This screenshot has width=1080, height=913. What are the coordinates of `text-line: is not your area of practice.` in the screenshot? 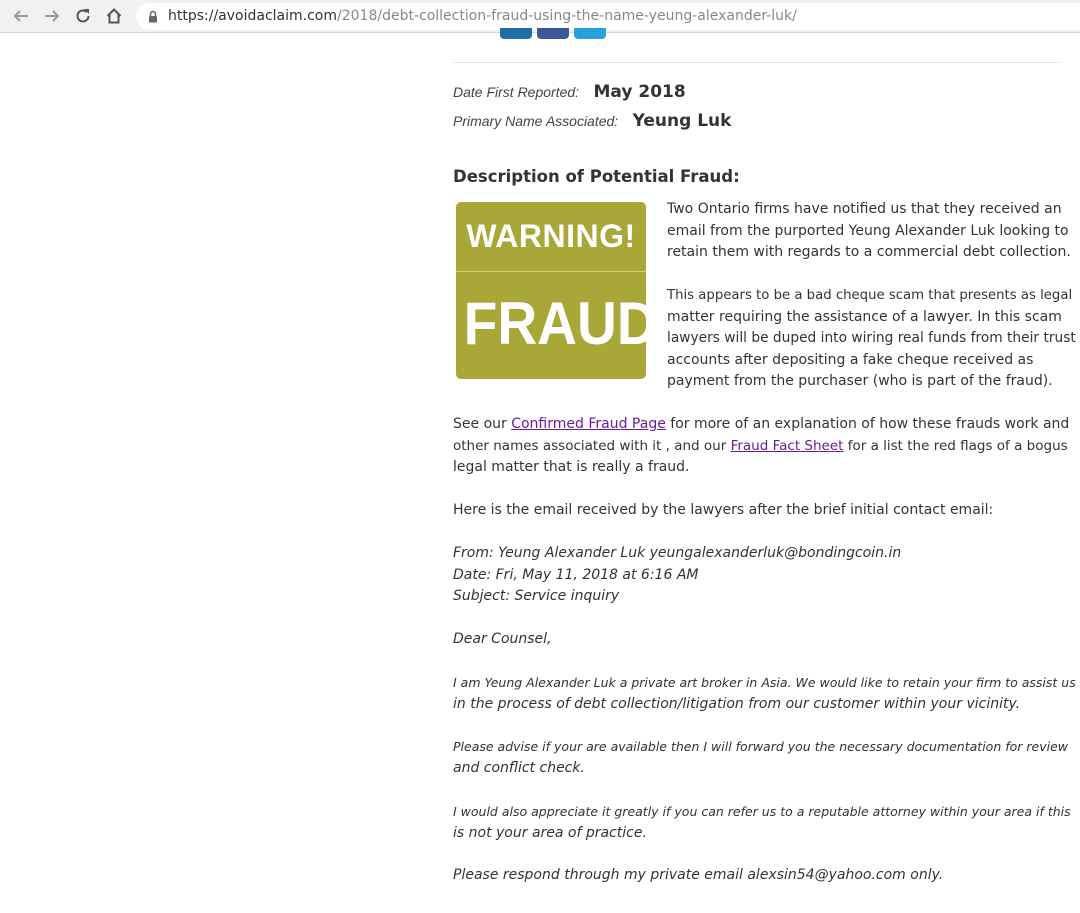 It's located at (550, 832).